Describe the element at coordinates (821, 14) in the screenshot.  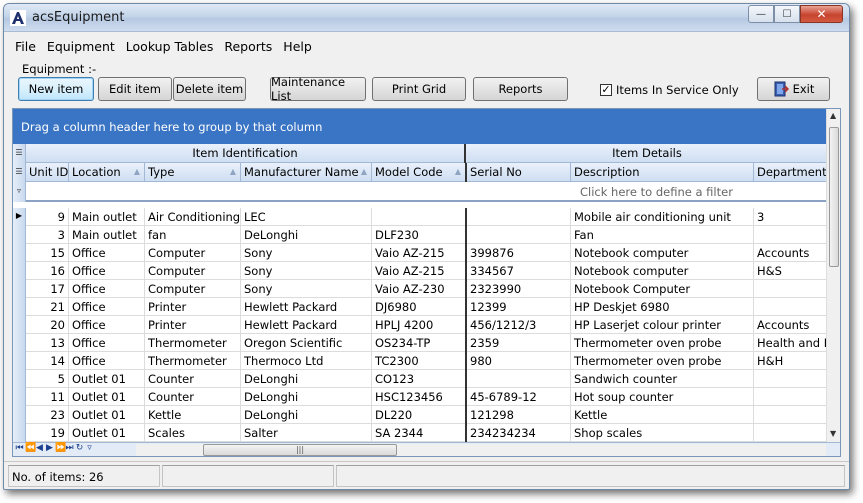
I see `close-button: ✕` at that location.